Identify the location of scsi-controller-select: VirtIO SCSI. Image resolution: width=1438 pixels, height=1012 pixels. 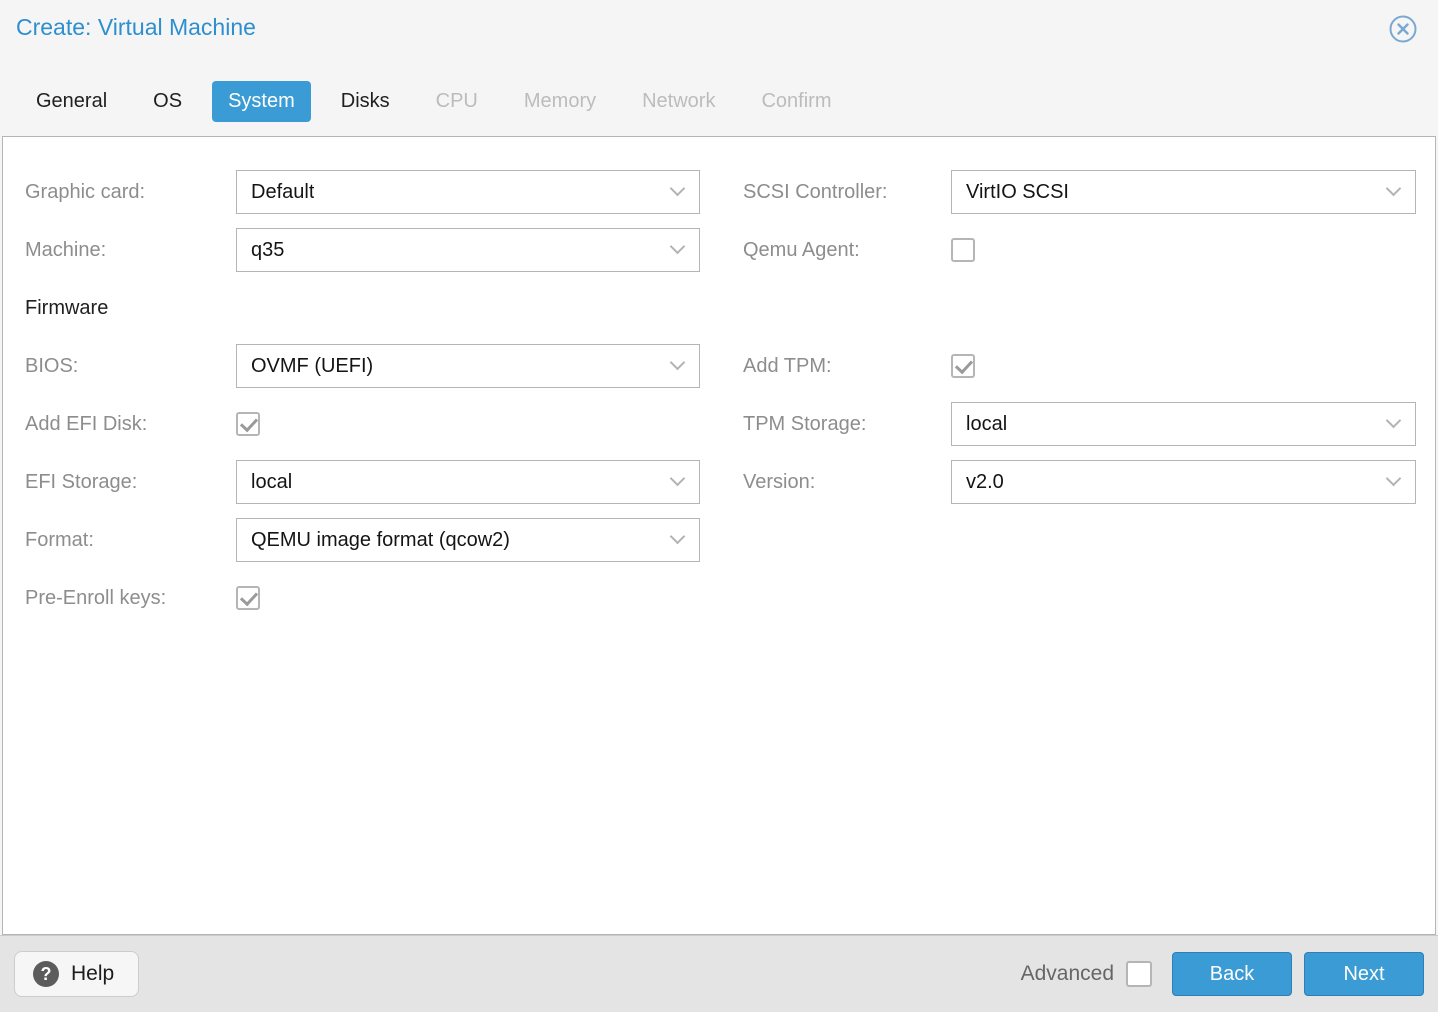
(1183, 192).